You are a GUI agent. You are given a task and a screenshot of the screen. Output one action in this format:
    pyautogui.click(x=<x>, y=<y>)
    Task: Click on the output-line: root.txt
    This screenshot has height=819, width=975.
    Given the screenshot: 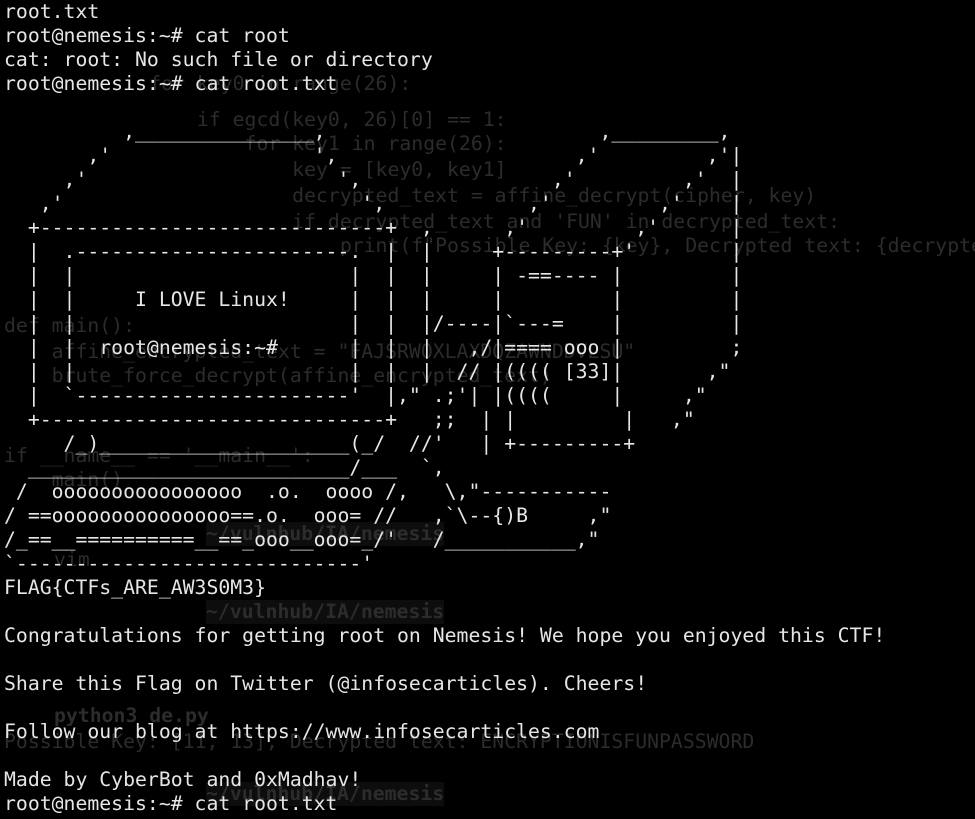 What is the action you would take?
    pyautogui.click(x=52, y=11)
    